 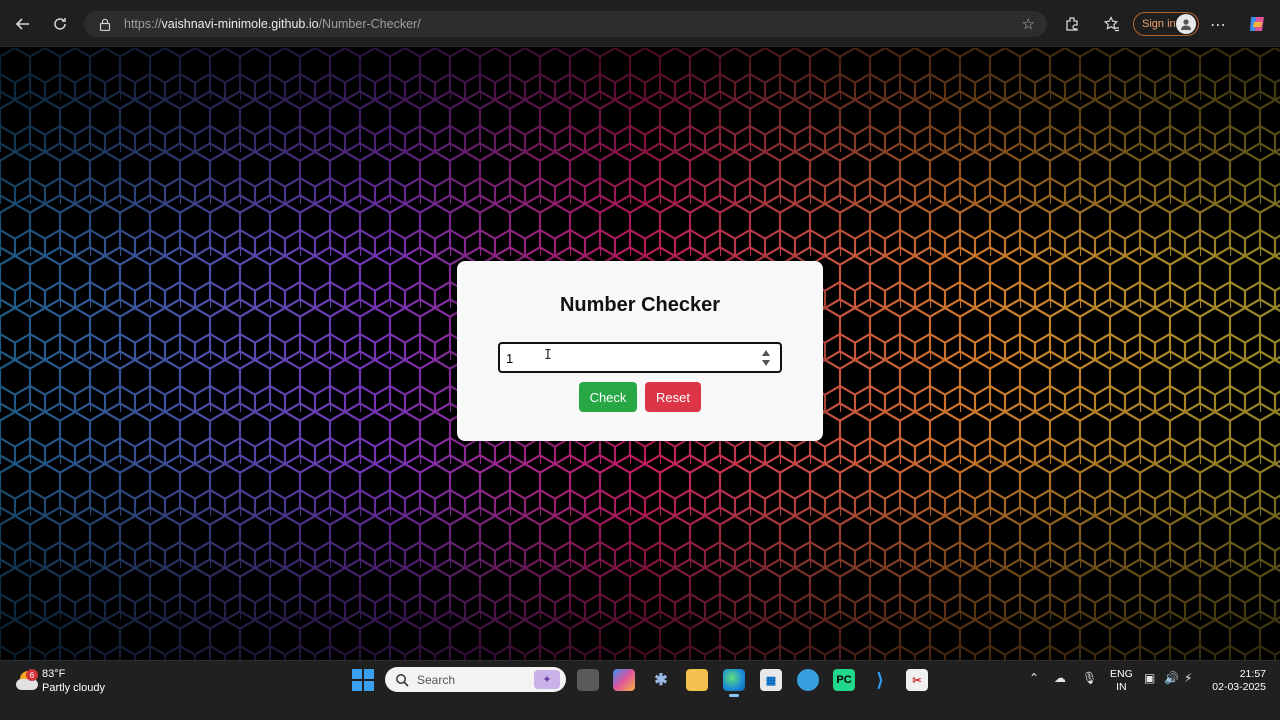 What do you see at coordinates (1121, 674) in the screenshot?
I see `lang-line1: ENG` at bounding box center [1121, 674].